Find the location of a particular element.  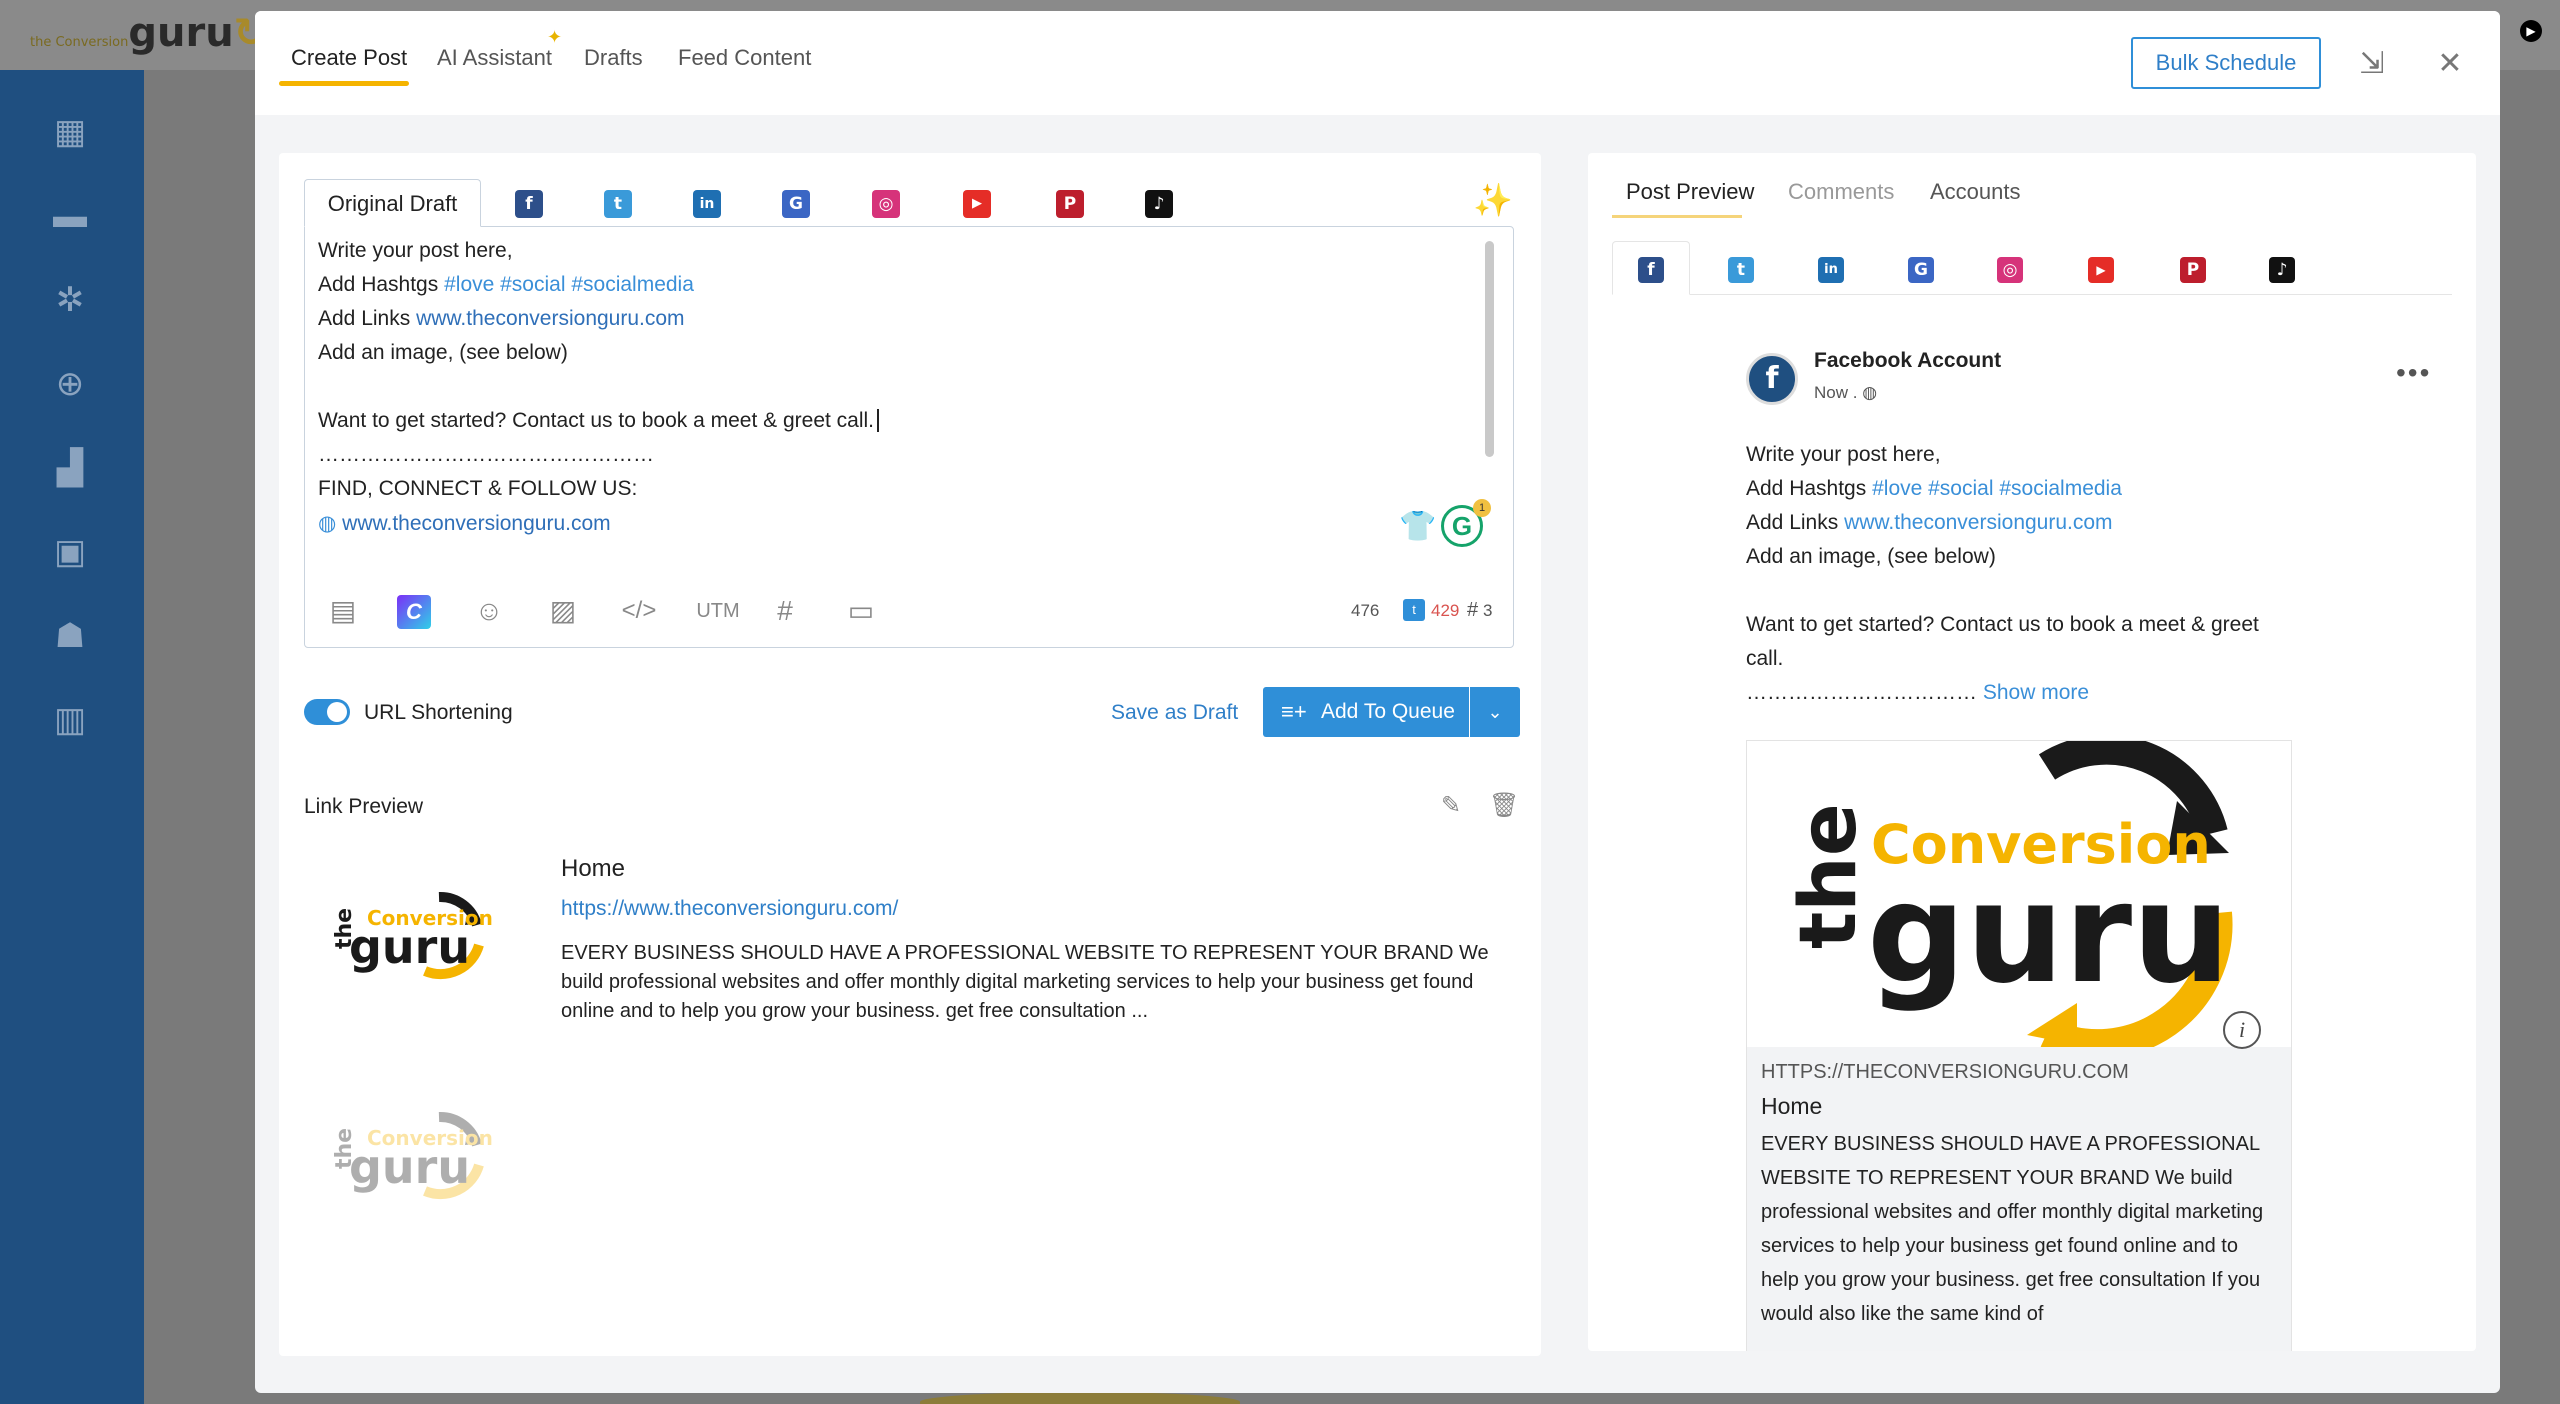

link-preview-title: Link Preview is located at coordinates (364, 806).